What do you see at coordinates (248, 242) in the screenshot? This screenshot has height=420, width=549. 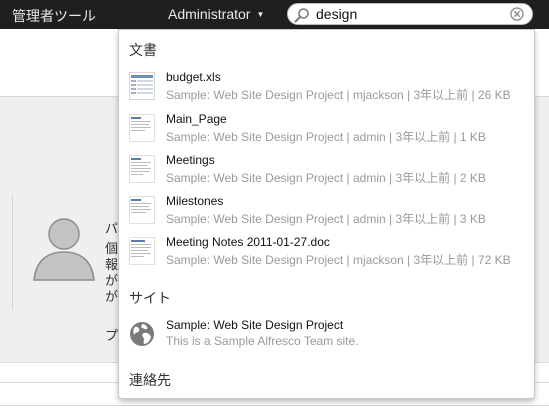 I see `document-title: Meeting Notes 2011-01-27.doc` at bounding box center [248, 242].